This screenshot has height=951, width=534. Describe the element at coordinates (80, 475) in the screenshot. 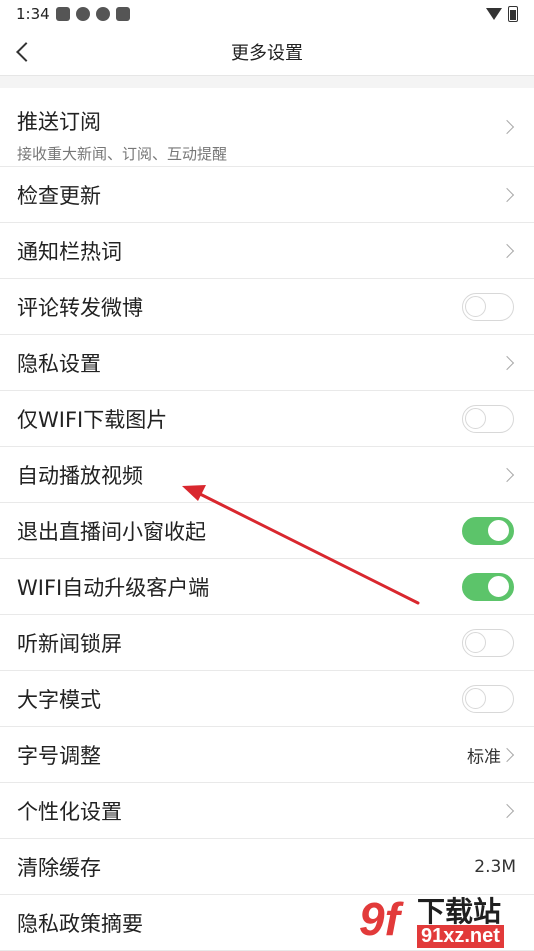

I see `setting-label: 自动播放视频` at that location.